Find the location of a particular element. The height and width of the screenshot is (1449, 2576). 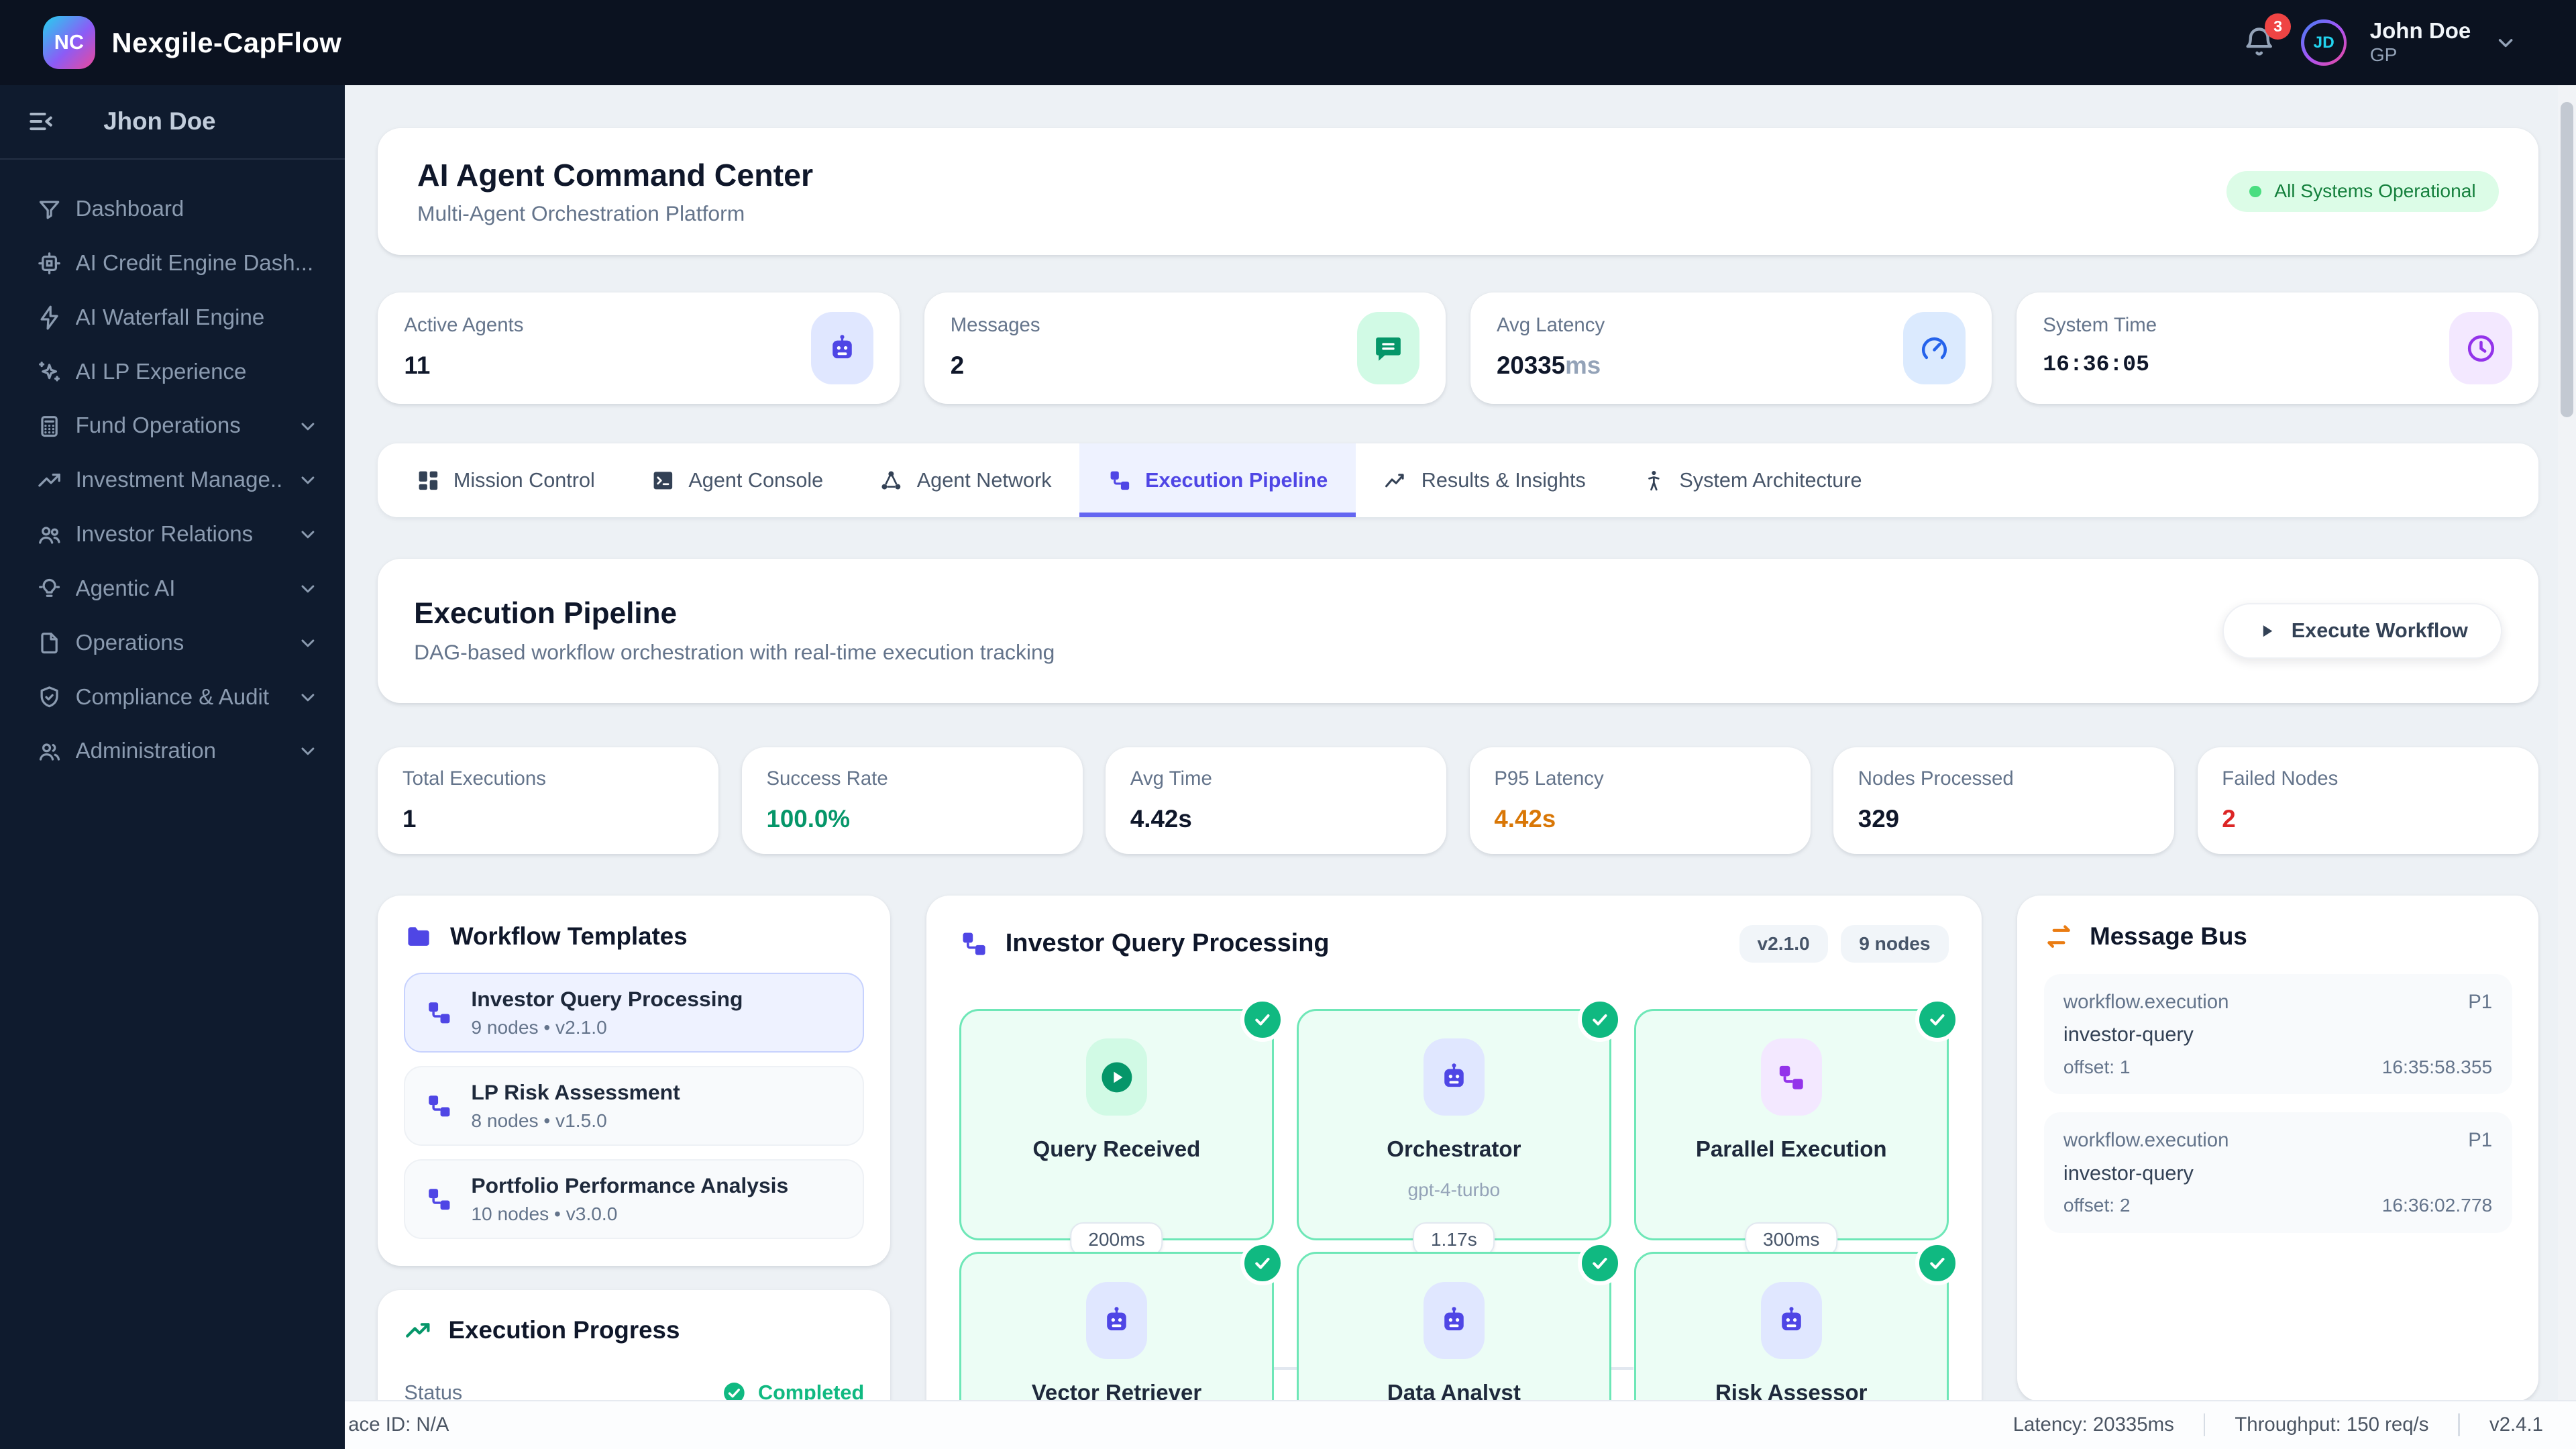

sidebar-header: Jhon Doe is located at coordinates (172, 122).